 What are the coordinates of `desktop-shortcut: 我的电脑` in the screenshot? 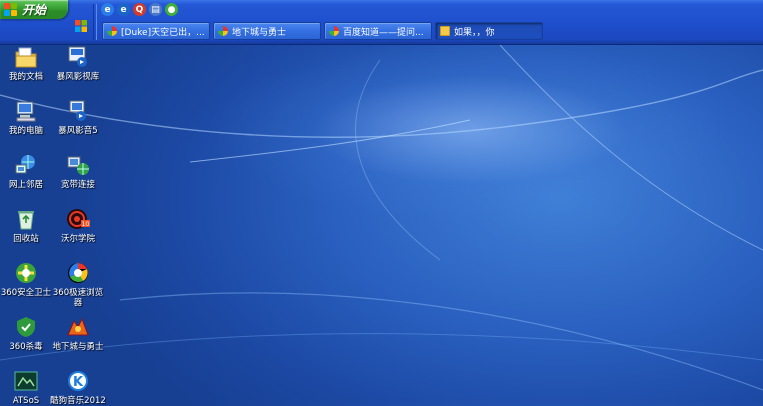 It's located at (27, 117).